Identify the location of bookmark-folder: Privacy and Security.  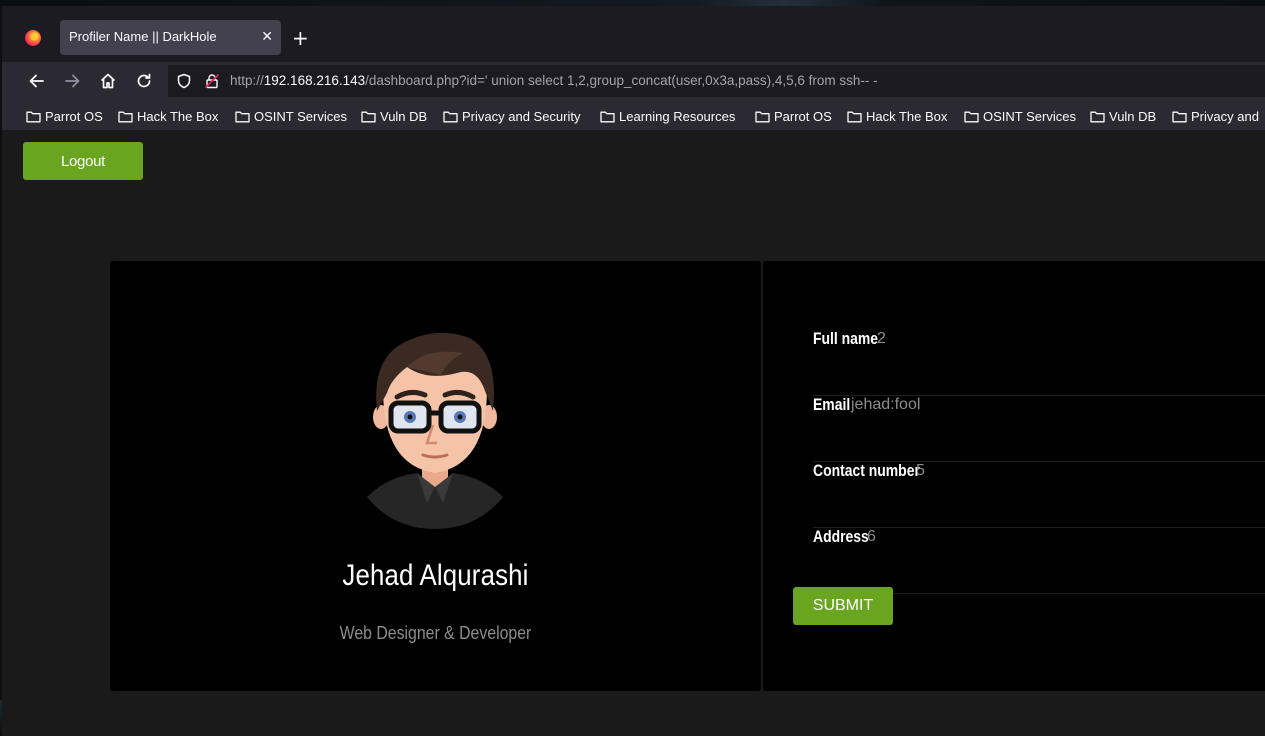
(512, 116).